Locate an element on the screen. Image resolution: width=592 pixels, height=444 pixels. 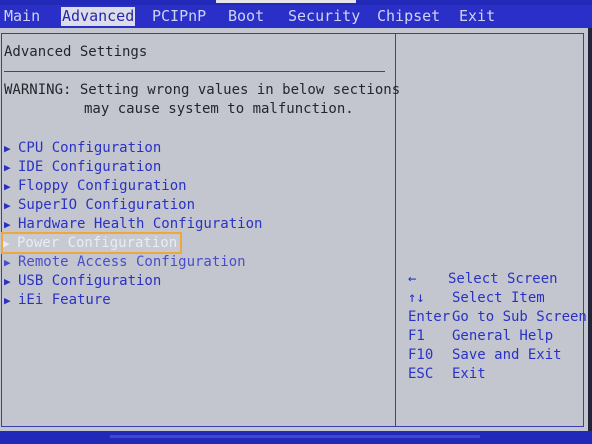
option-label: Floppy Configuration is located at coordinates (102, 186).